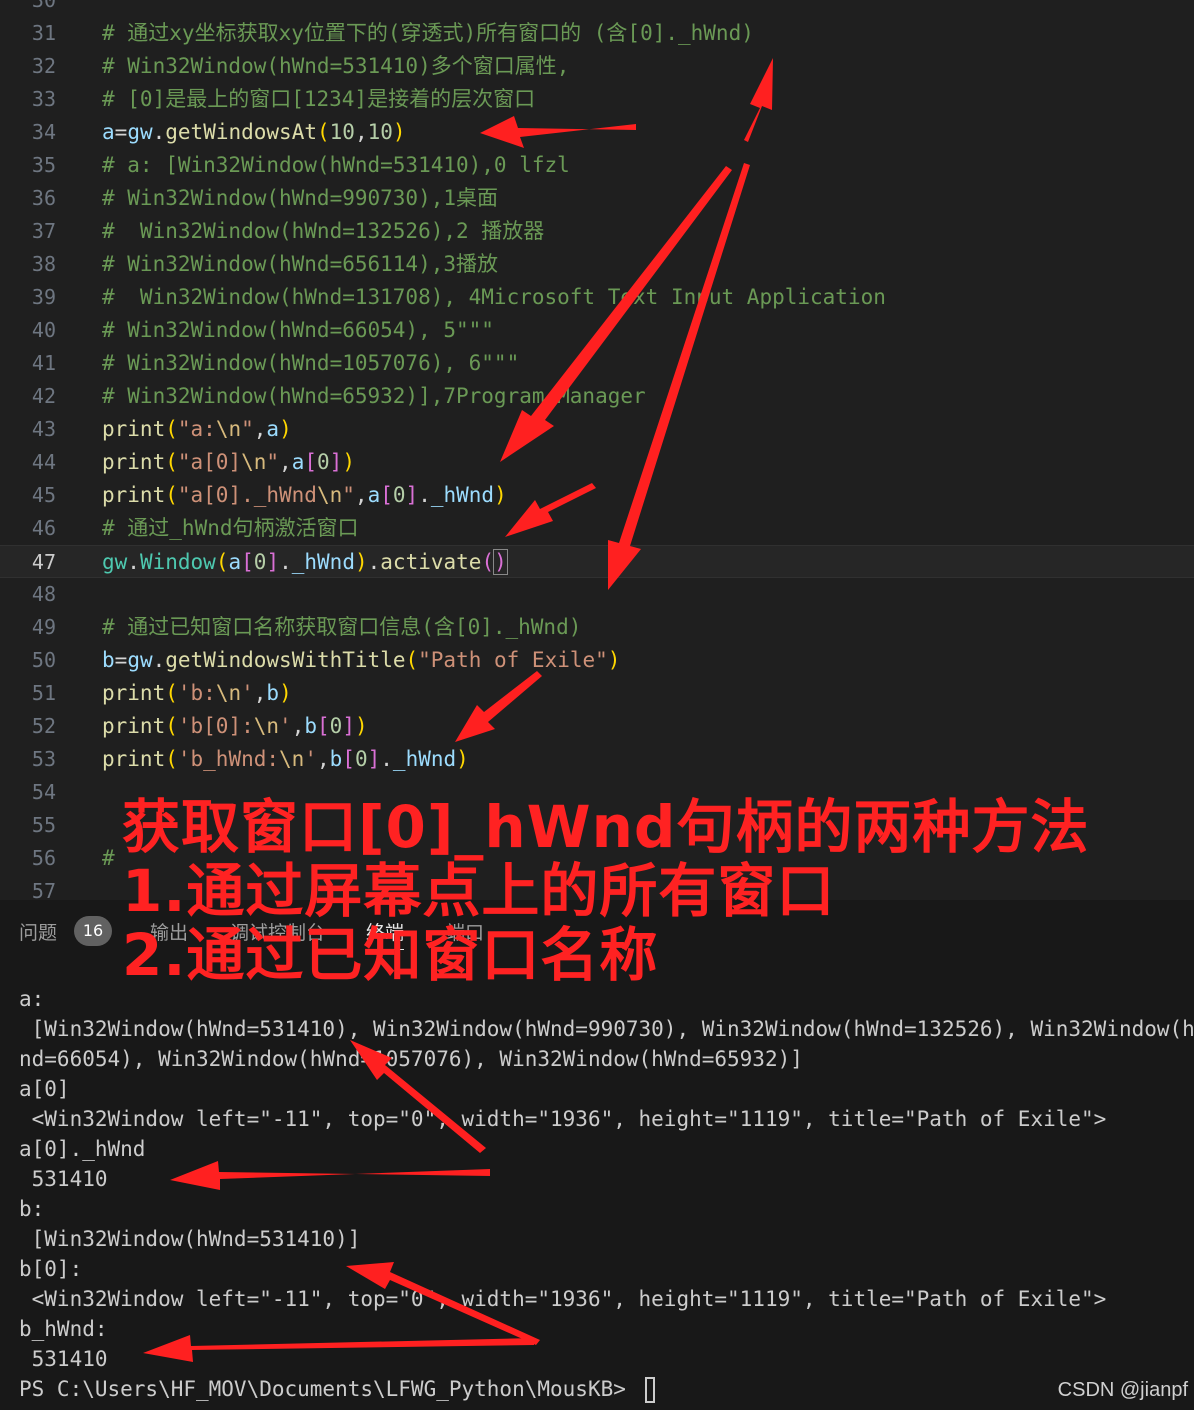 The width and height of the screenshot is (1194, 1410). Describe the element at coordinates (38, 931) in the screenshot. I see `tab-problems: 问题` at that location.